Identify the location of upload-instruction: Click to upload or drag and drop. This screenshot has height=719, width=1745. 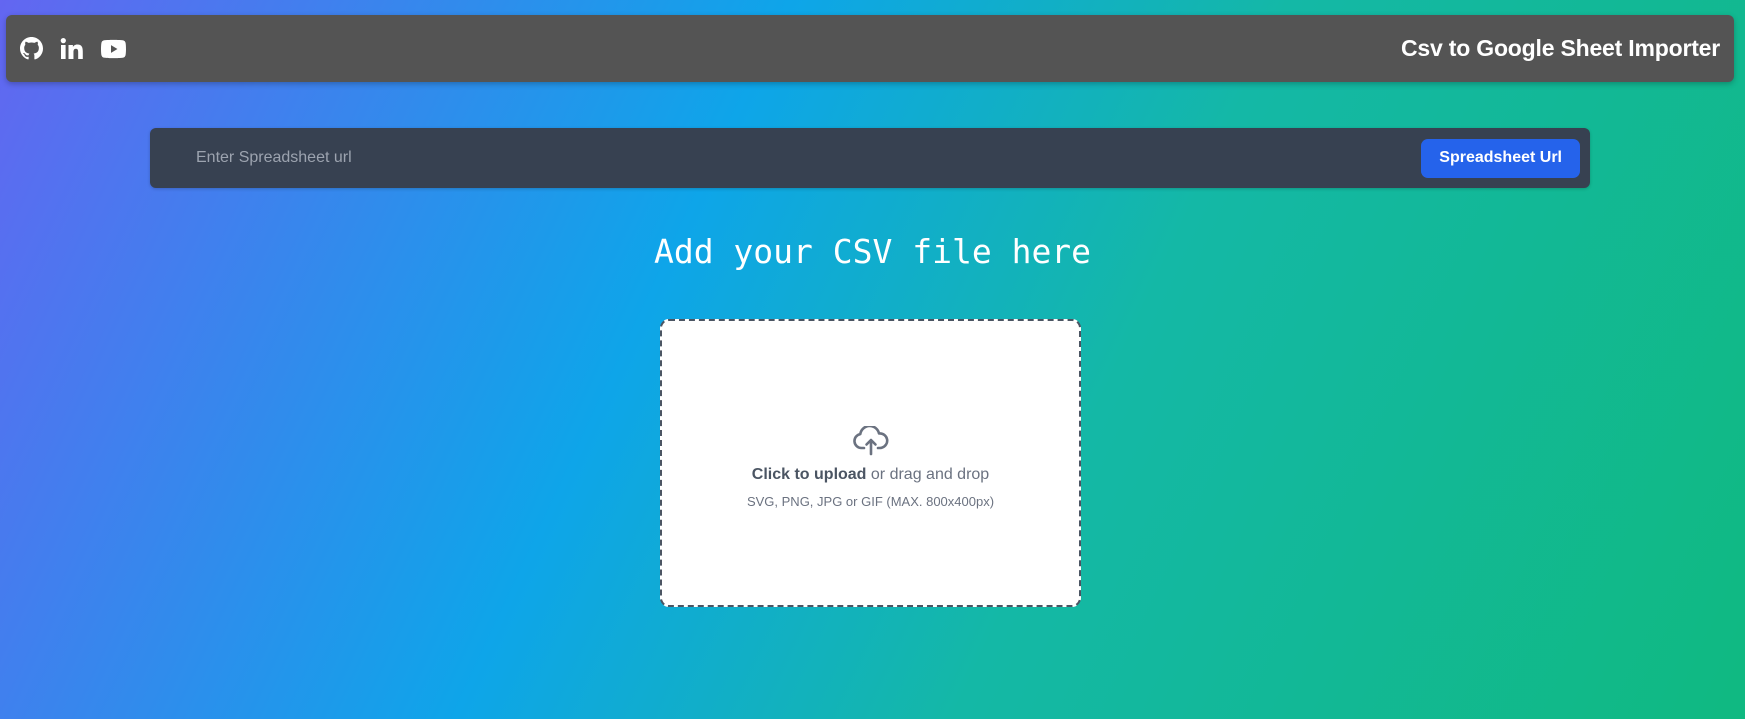
(870, 475).